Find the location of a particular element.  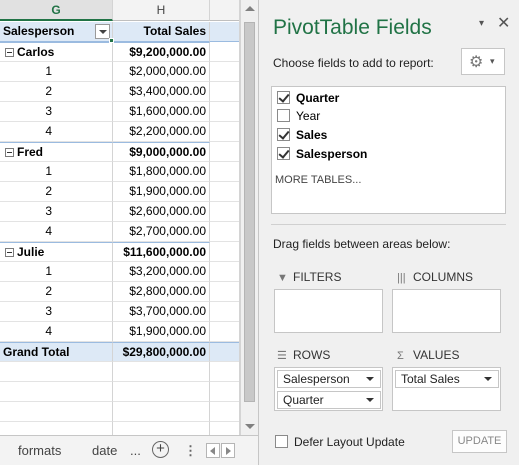

values-field-total-sales: Total Sales is located at coordinates (447, 379).